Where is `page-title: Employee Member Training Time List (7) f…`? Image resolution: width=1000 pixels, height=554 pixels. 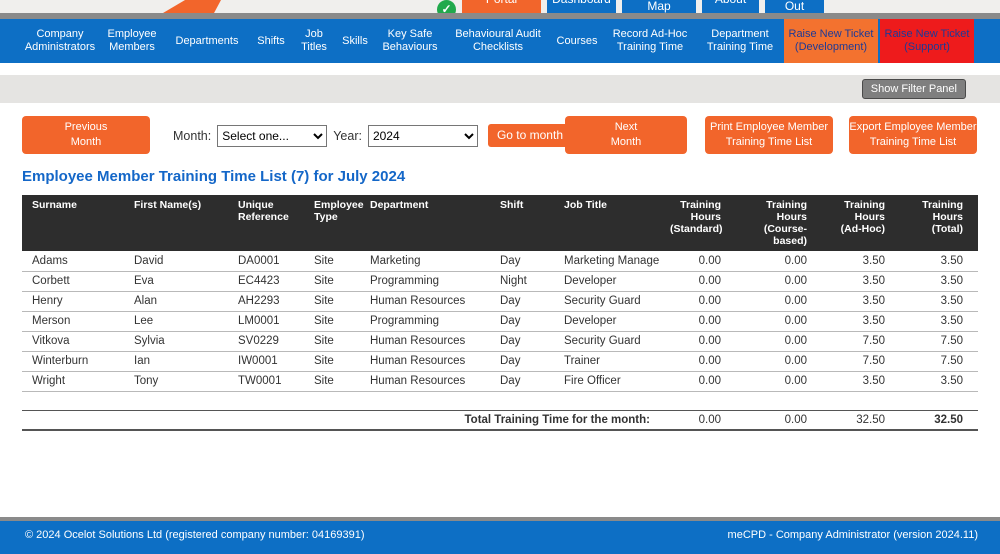
page-title: Employee Member Training Time List (7) f… is located at coordinates (214, 176).